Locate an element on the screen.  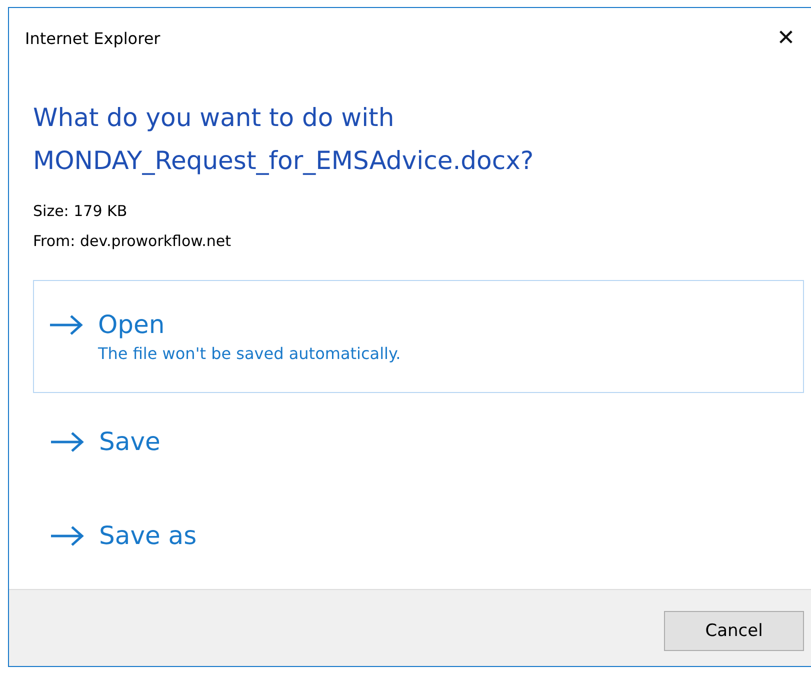
cancel-button: Cancel is located at coordinates (734, 631).